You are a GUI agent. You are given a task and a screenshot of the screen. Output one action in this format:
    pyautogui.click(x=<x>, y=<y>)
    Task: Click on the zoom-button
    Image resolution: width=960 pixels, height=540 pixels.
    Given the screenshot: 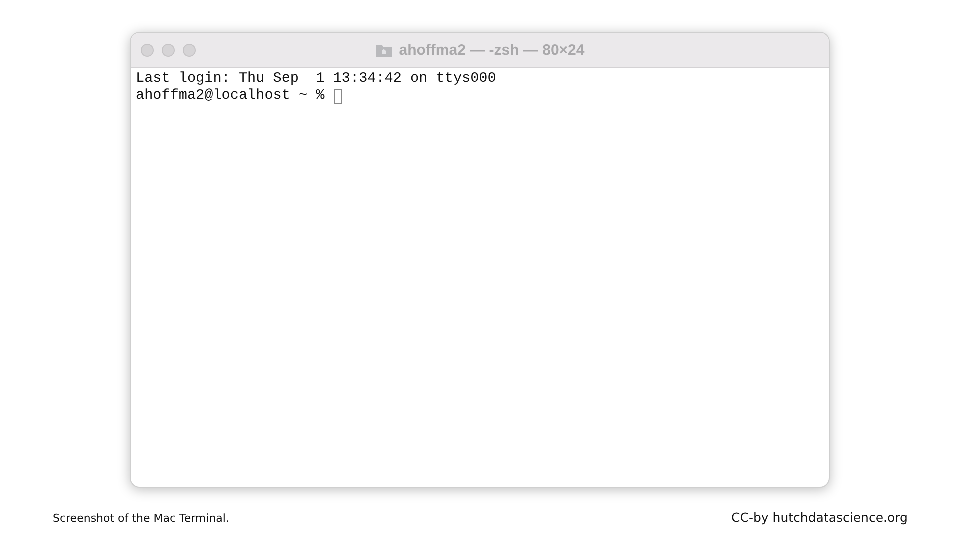 What is the action you would take?
    pyautogui.click(x=189, y=50)
    